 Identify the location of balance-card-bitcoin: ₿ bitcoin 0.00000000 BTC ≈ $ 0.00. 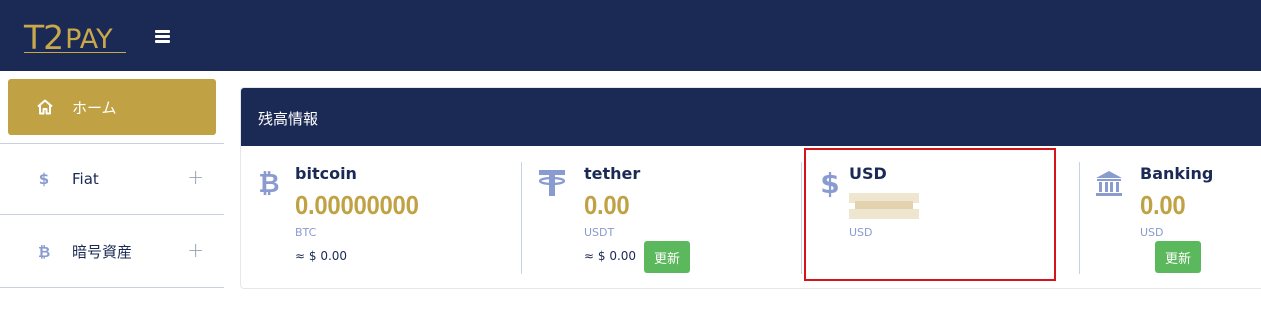
(381, 217).